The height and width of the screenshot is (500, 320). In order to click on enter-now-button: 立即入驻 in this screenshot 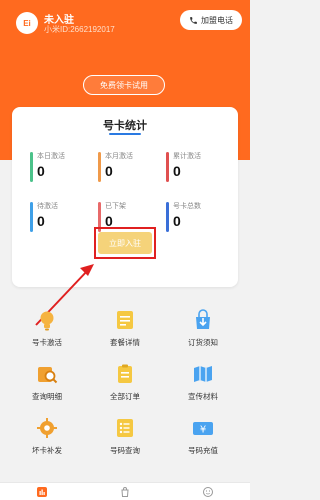, I will do `click(125, 243)`.